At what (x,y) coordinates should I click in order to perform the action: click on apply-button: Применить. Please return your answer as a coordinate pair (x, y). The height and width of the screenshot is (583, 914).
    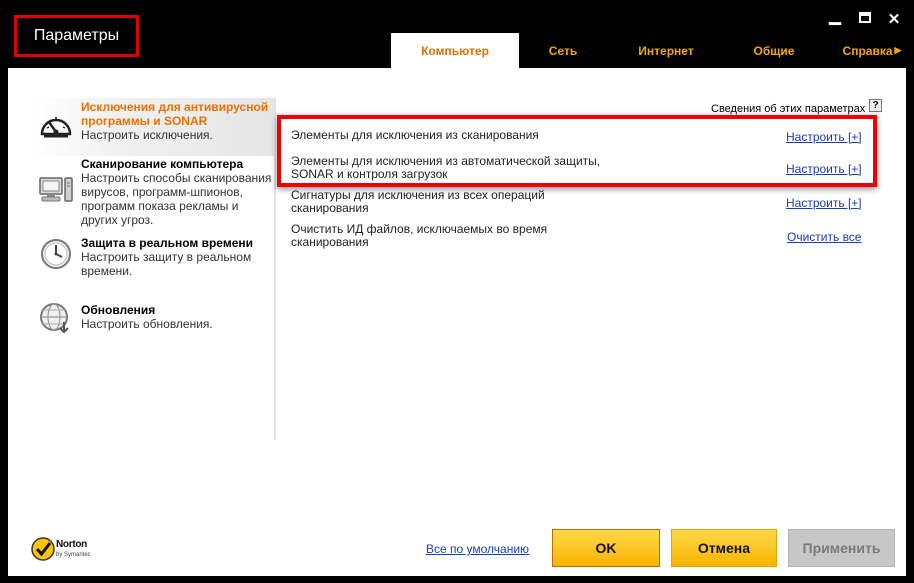
    Looking at the image, I should click on (841, 548).